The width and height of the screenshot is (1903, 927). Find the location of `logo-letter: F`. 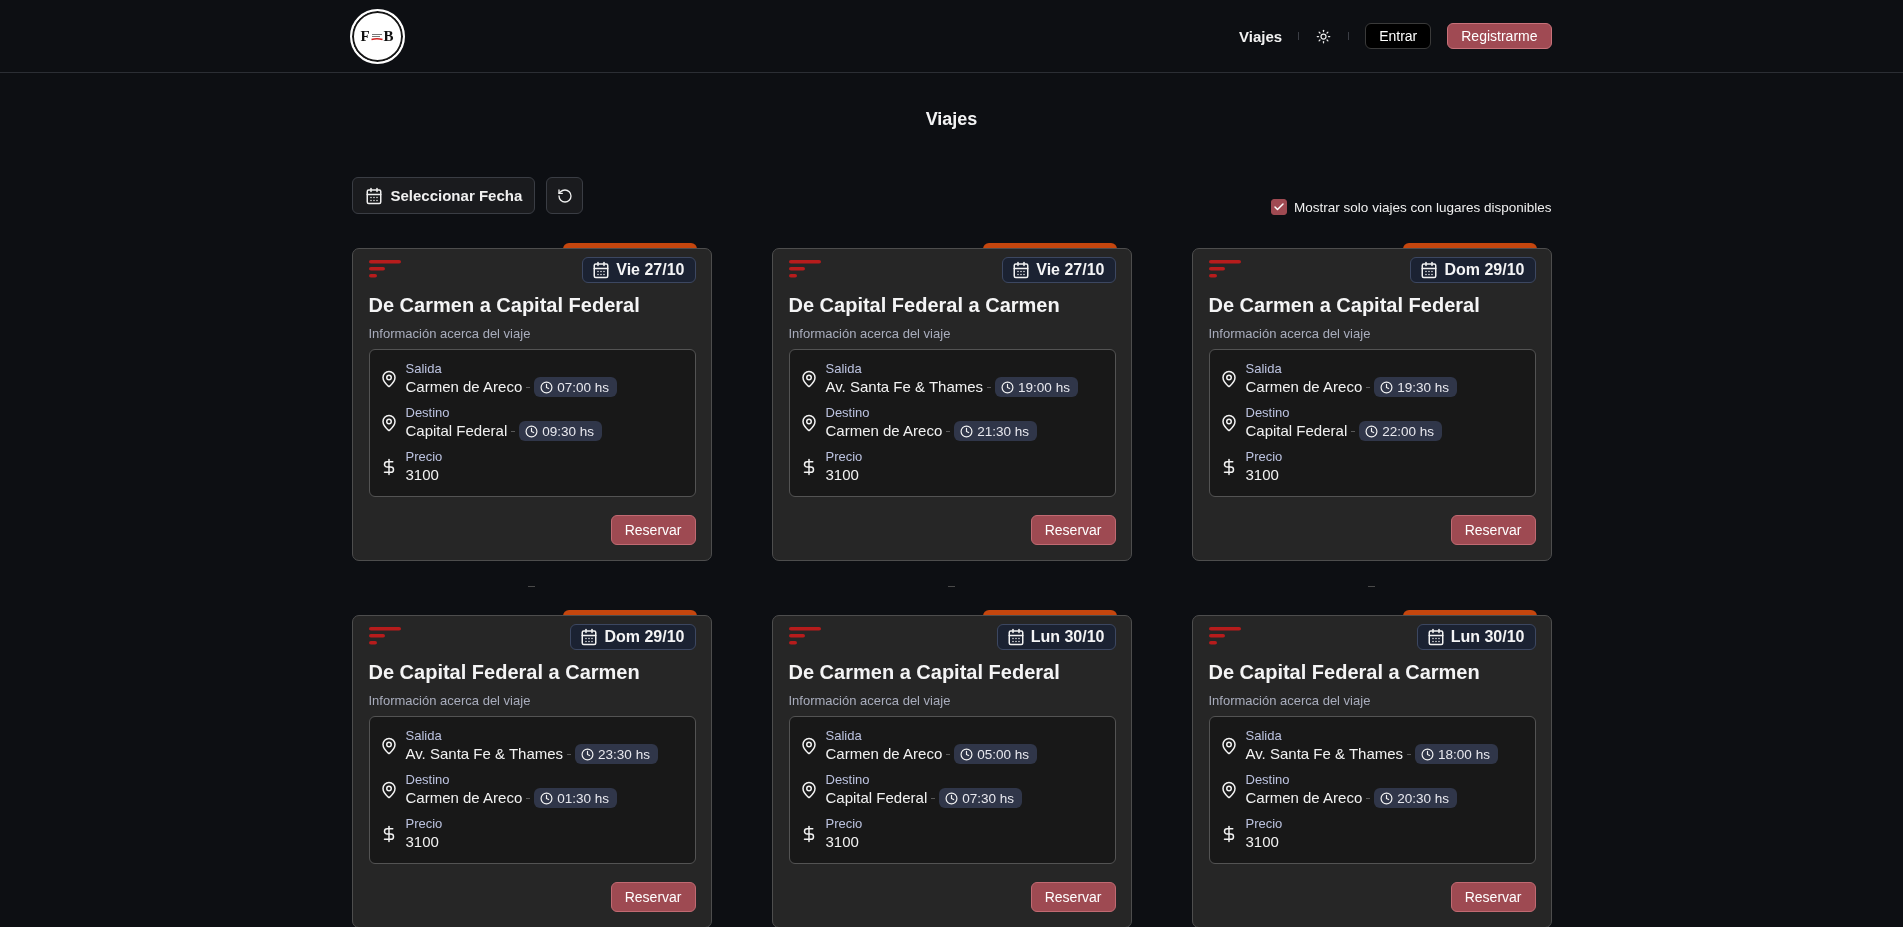

logo-letter: F is located at coordinates (365, 36).